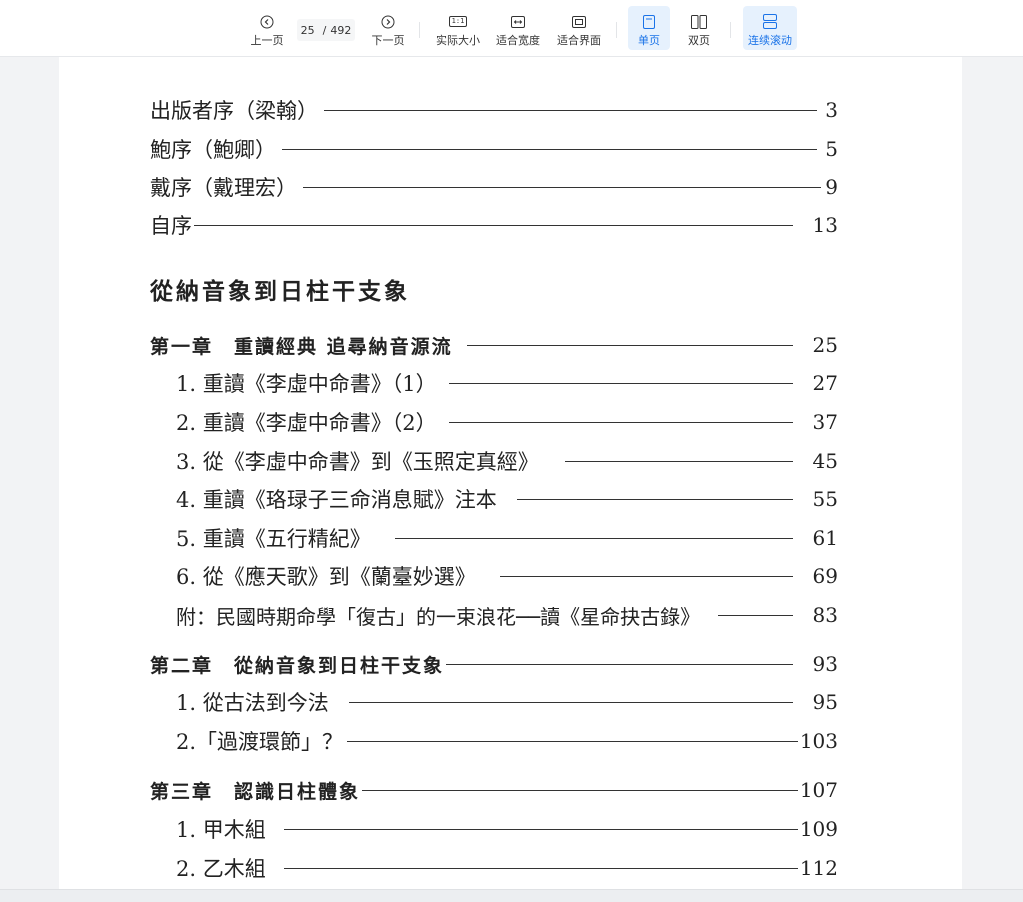 This screenshot has width=1023, height=902. What do you see at coordinates (252, 703) in the screenshot?
I see `toc-entry-title: 1. 從古法到今法` at bounding box center [252, 703].